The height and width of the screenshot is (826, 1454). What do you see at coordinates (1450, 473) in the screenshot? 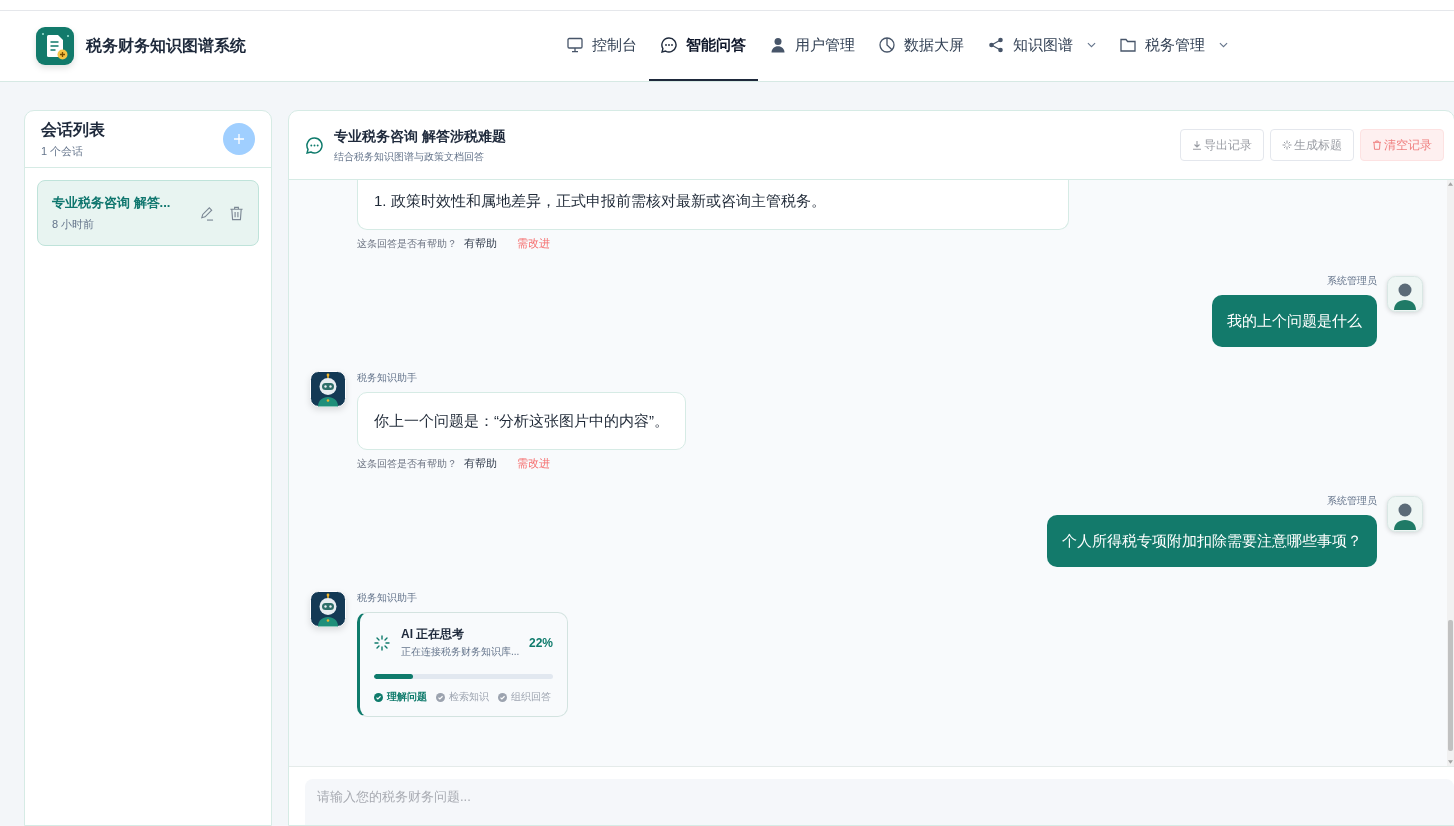
I see `scrollbar` at bounding box center [1450, 473].